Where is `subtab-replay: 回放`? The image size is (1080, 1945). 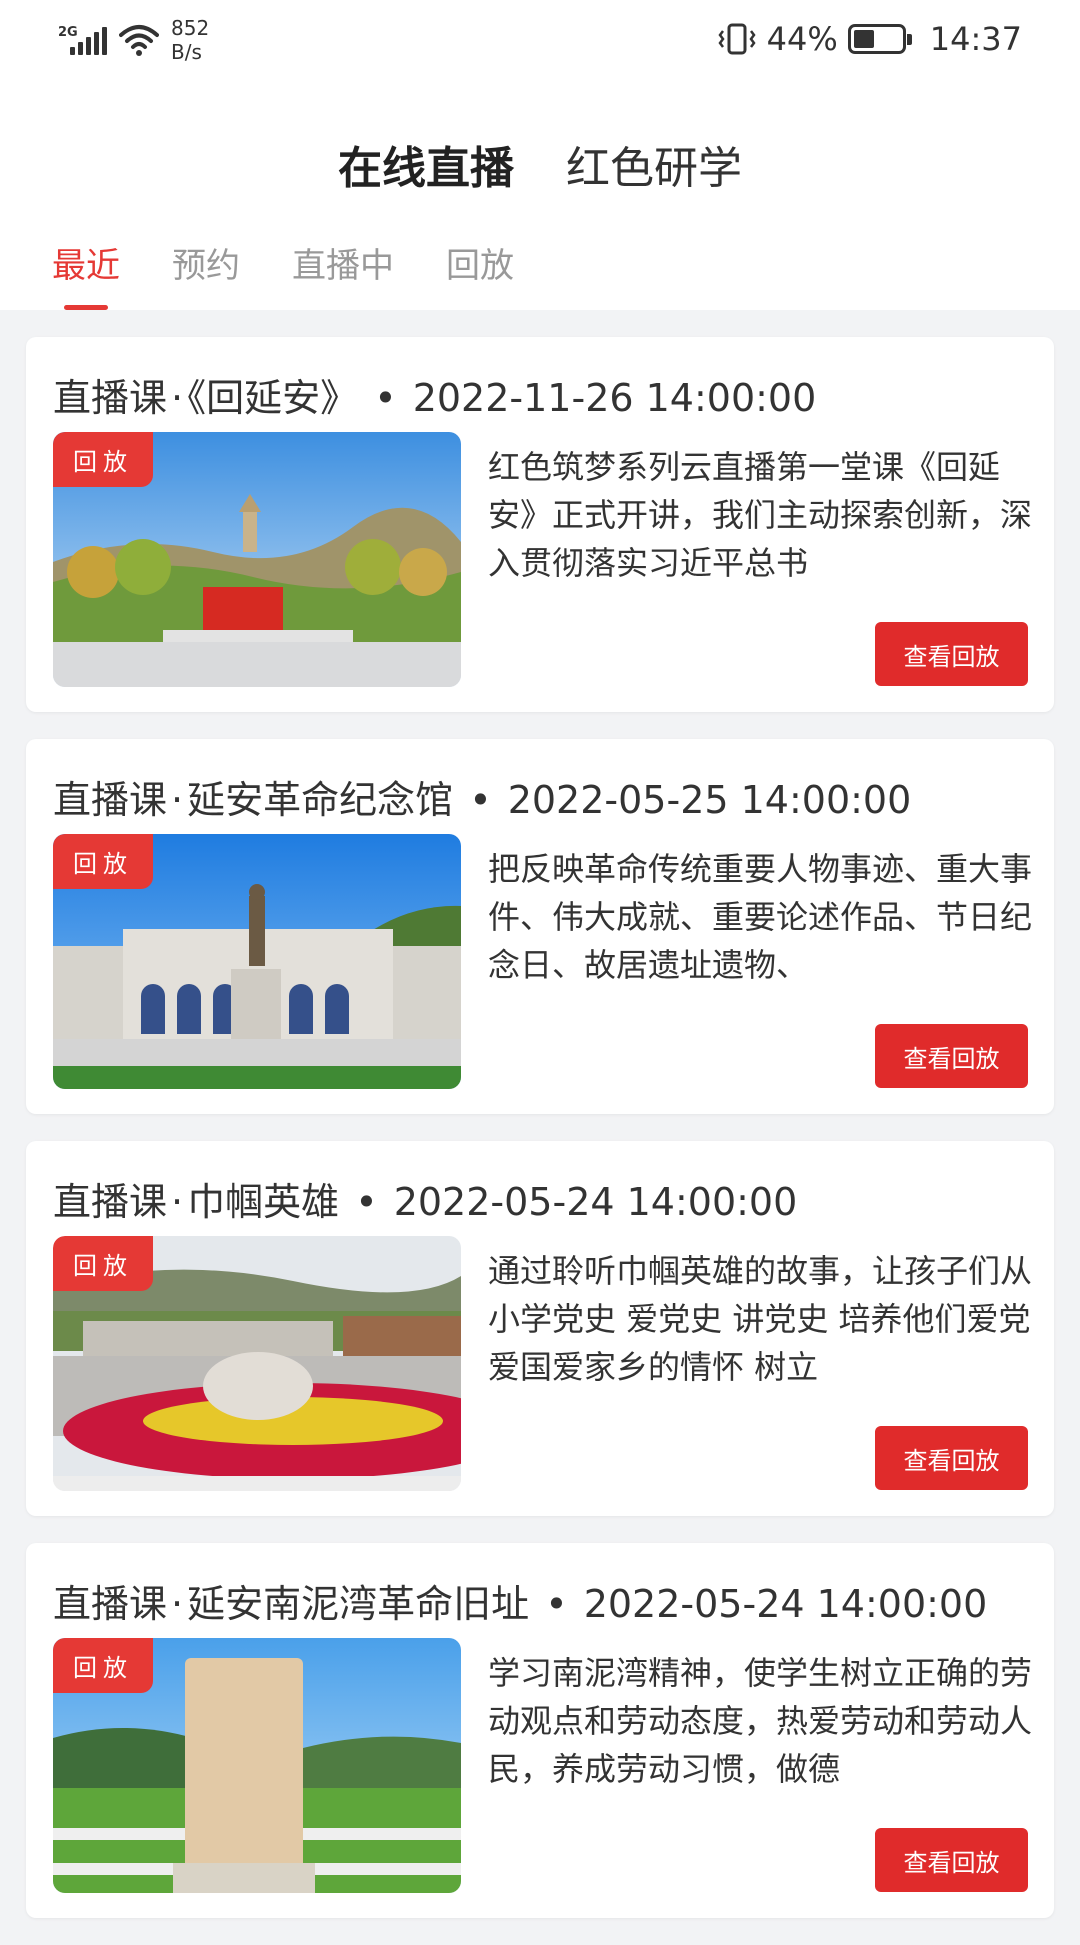 subtab-replay: 回放 is located at coordinates (480, 274).